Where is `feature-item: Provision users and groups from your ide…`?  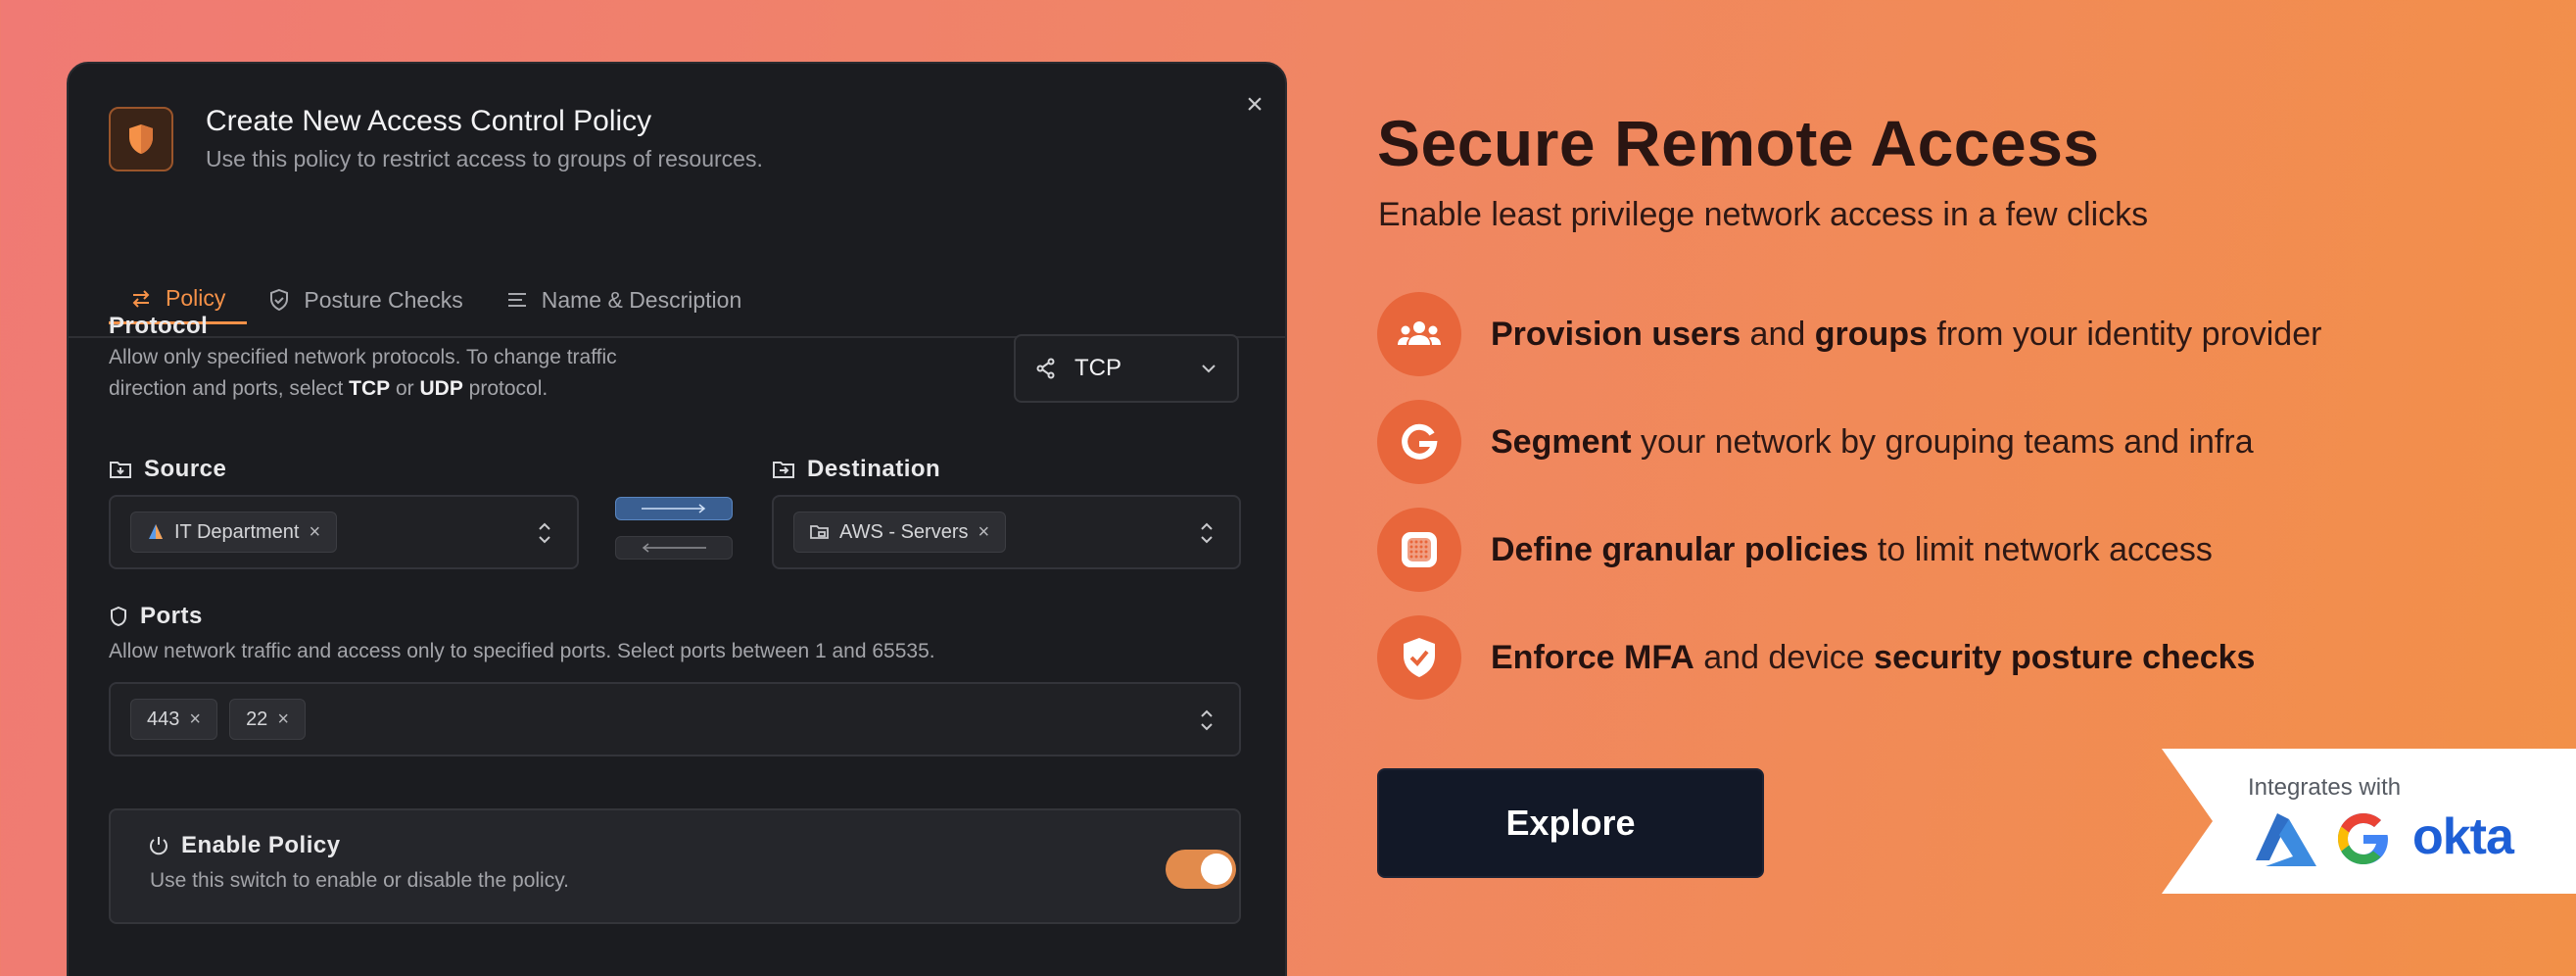 feature-item: Provision users and groups from your ide… is located at coordinates (1849, 334).